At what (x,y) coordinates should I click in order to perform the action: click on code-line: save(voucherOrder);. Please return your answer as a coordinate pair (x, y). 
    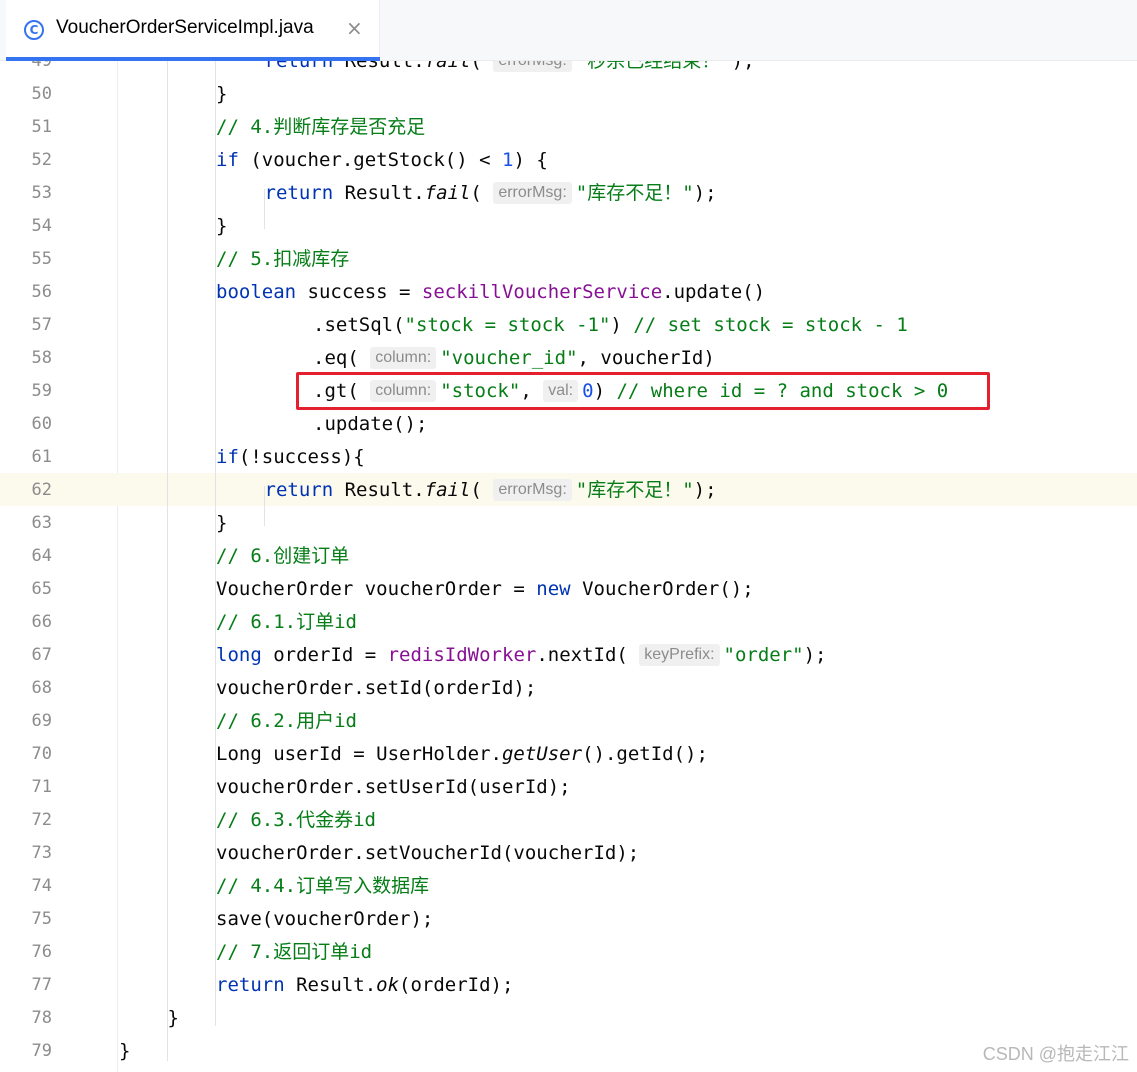
    Looking at the image, I should click on (324, 919).